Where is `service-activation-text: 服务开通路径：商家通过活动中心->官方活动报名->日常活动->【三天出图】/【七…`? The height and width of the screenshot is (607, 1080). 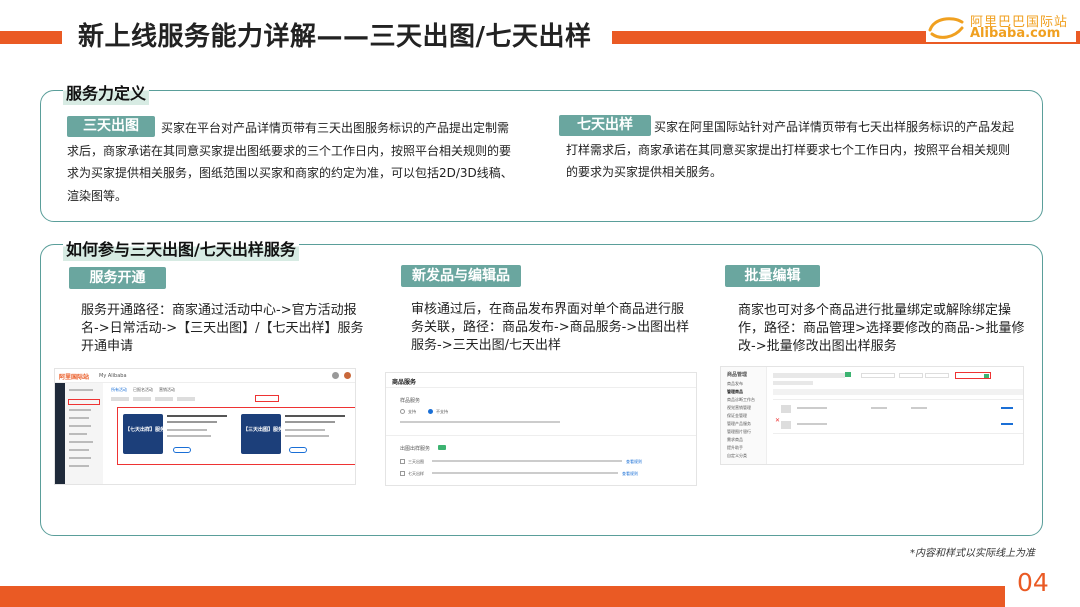 service-activation-text: 服务开通路径：商家通过活动中心->官方活动报名->日常活动->【三天出图】/【七… is located at coordinates (222, 328).